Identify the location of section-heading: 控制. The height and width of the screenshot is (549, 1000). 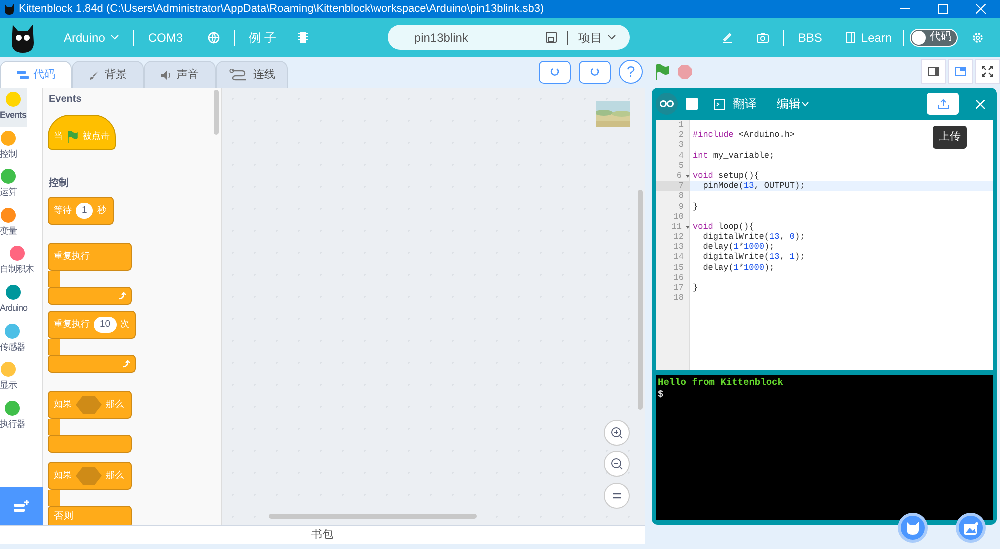
(59, 183).